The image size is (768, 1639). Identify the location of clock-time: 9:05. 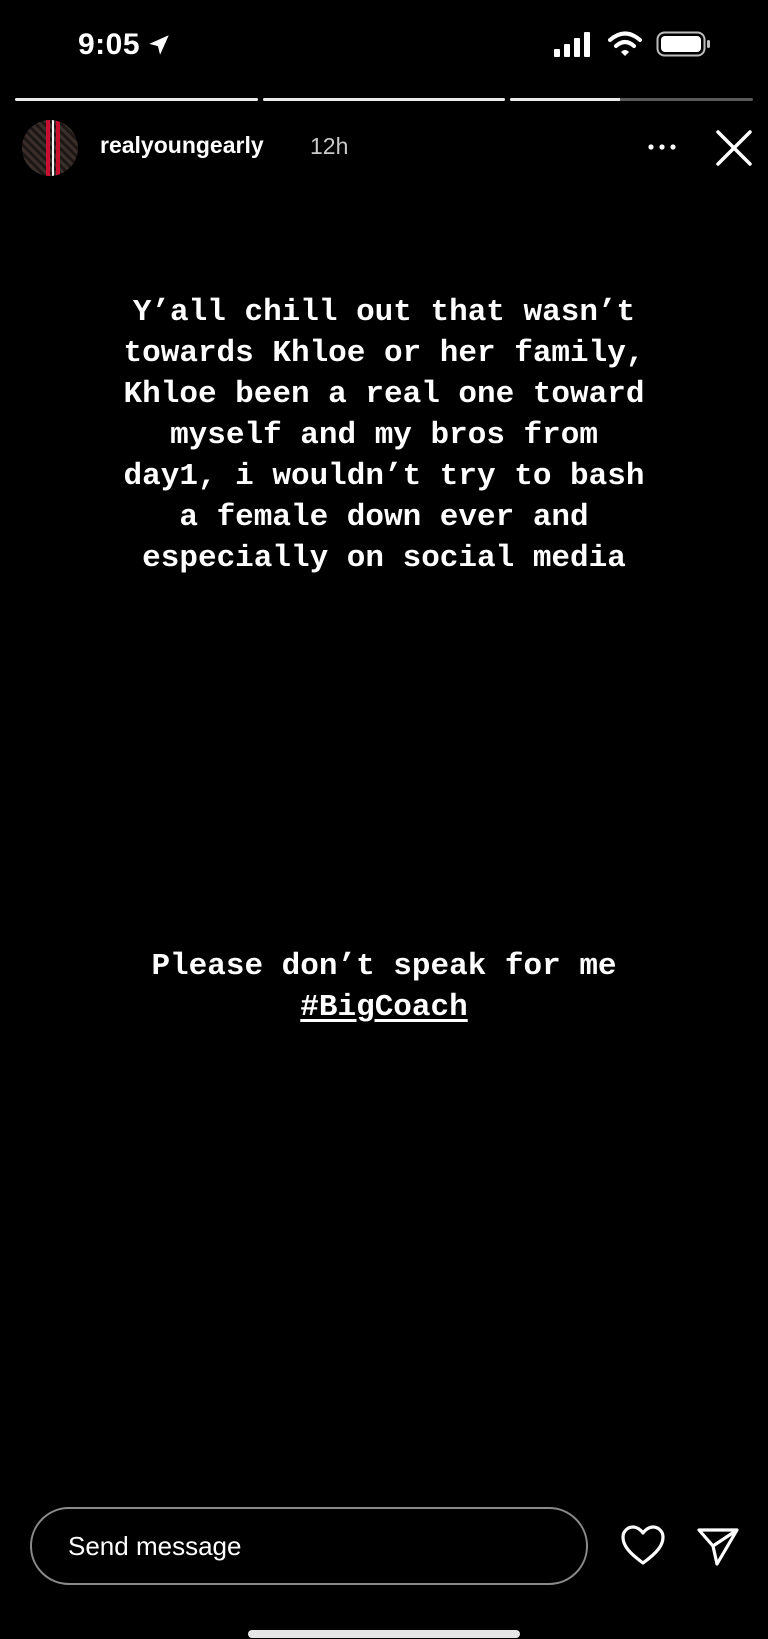
(109, 44).